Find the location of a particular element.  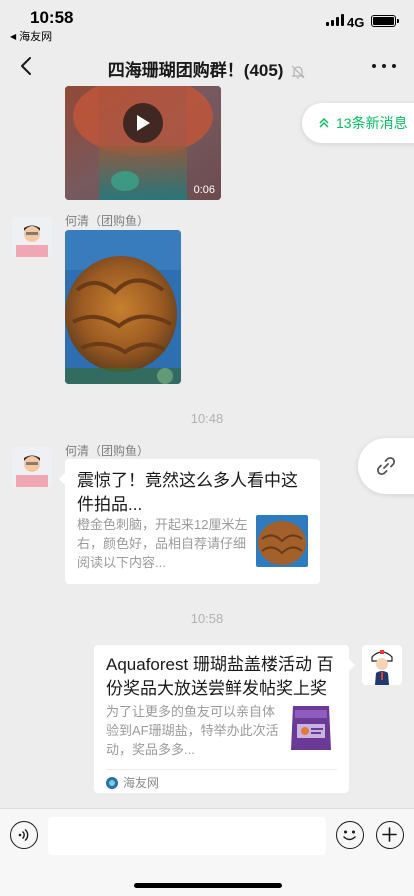

coral-photo is located at coordinates (123, 307).